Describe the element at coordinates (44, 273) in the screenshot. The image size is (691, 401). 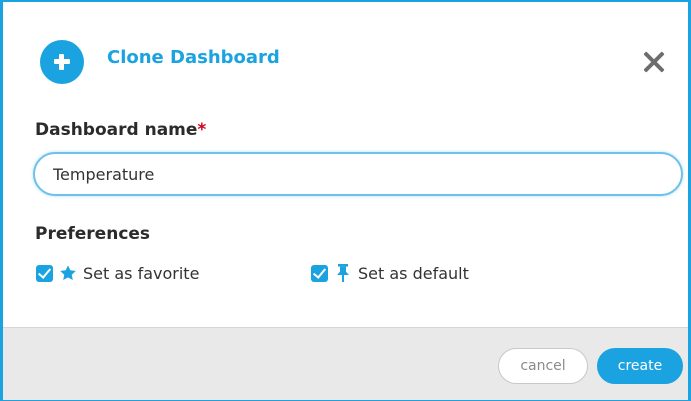
I see `favorite-checkbox` at that location.